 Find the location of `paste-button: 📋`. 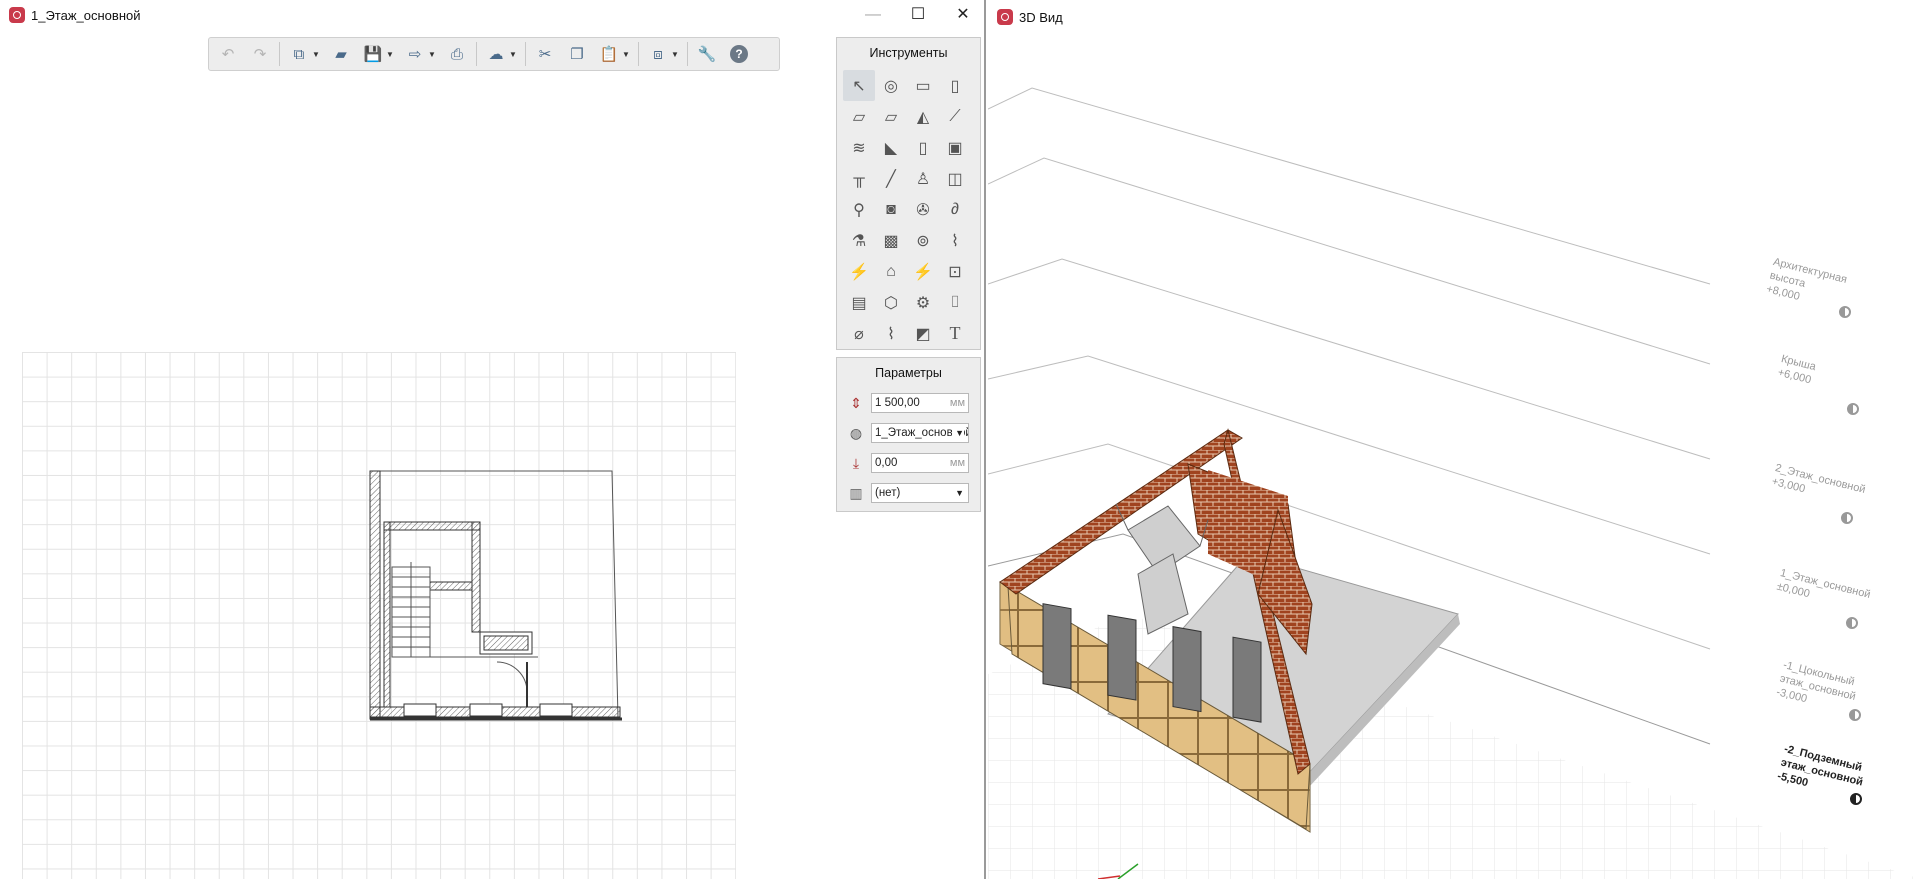

paste-button: 📋 is located at coordinates (609, 54).